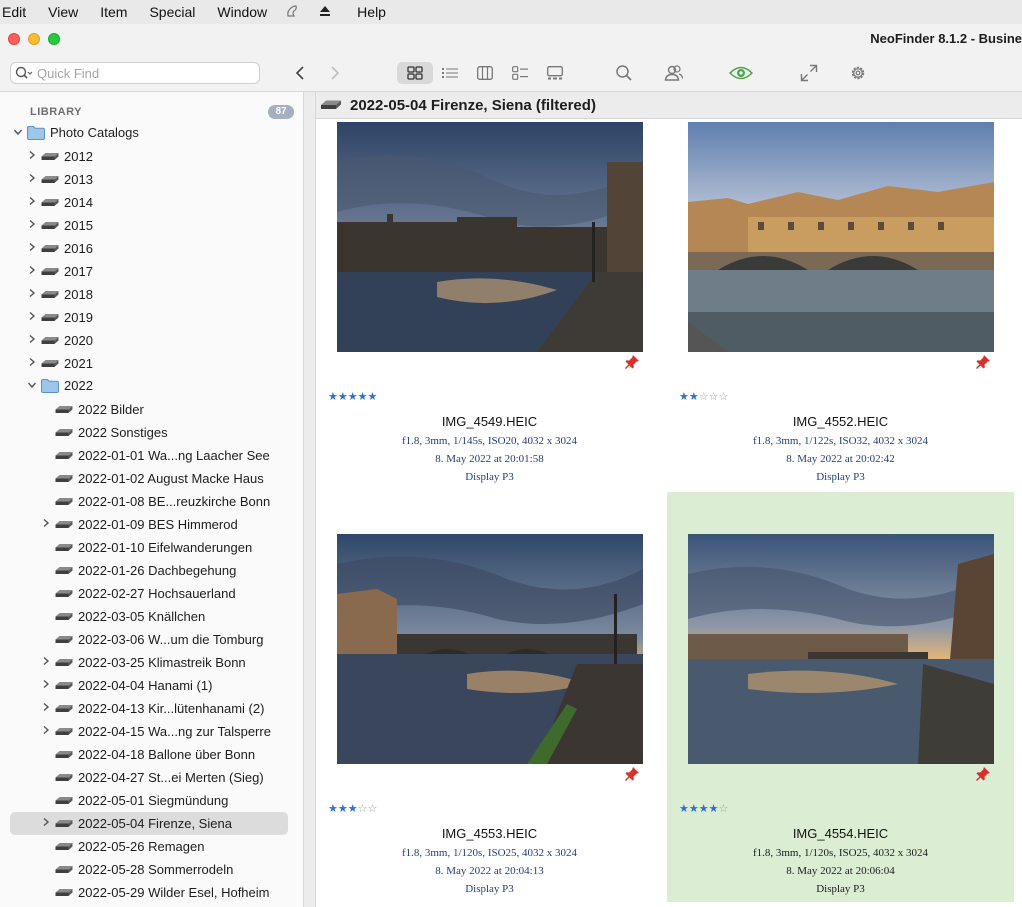 This screenshot has width=1022, height=907. What do you see at coordinates (155, 708) in the screenshot?
I see `sidebar-item: 2022-04-13 Kir...lütenhanami (2)` at bounding box center [155, 708].